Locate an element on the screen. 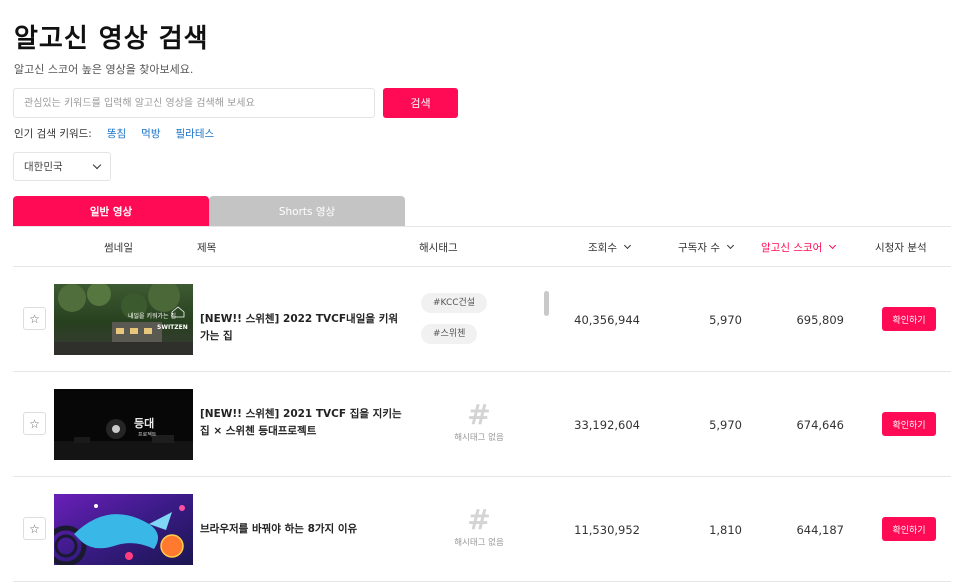 The width and height of the screenshot is (966, 587). tab-shorts-videos: Shorts 영상 is located at coordinates (307, 211).